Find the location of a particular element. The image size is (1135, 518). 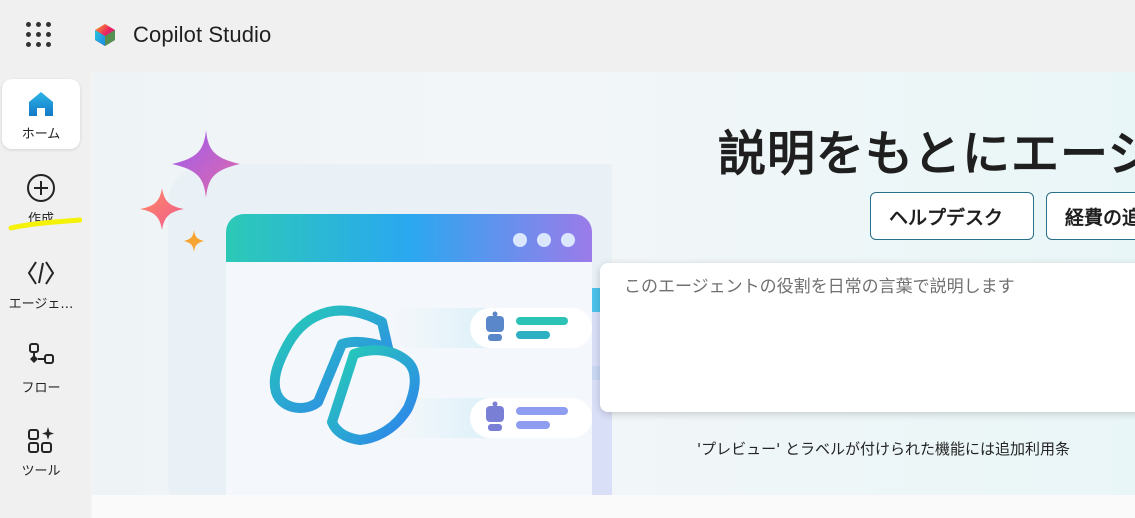

copilot-studio-logo-icon is located at coordinates (105, 35).